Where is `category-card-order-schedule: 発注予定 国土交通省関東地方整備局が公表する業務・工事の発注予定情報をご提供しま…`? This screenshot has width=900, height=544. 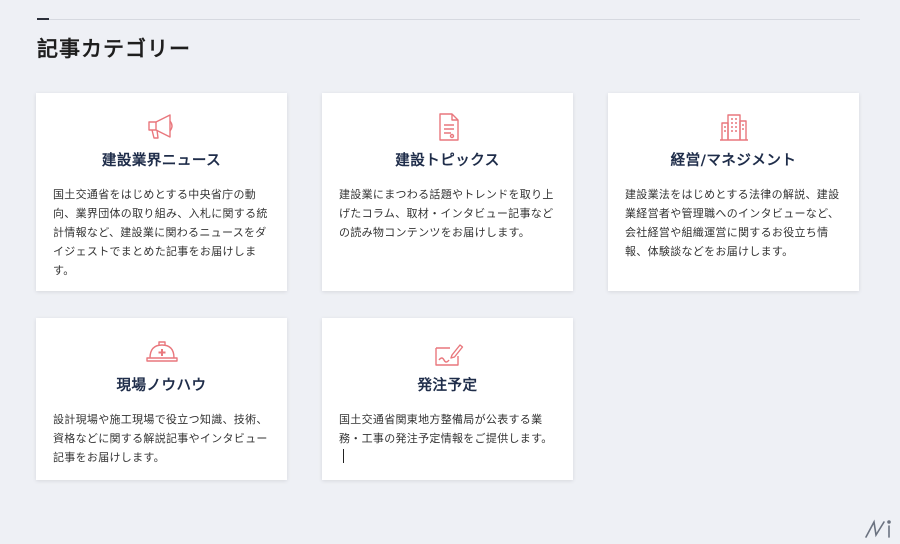 category-card-order-schedule: 発注予定 国土交通省関東地方整備局が公表する業務・工事の発注予定情報をご提供しま… is located at coordinates (447, 399).